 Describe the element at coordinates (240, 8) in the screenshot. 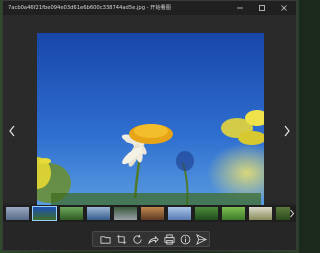

I see `minimize-icon` at that location.